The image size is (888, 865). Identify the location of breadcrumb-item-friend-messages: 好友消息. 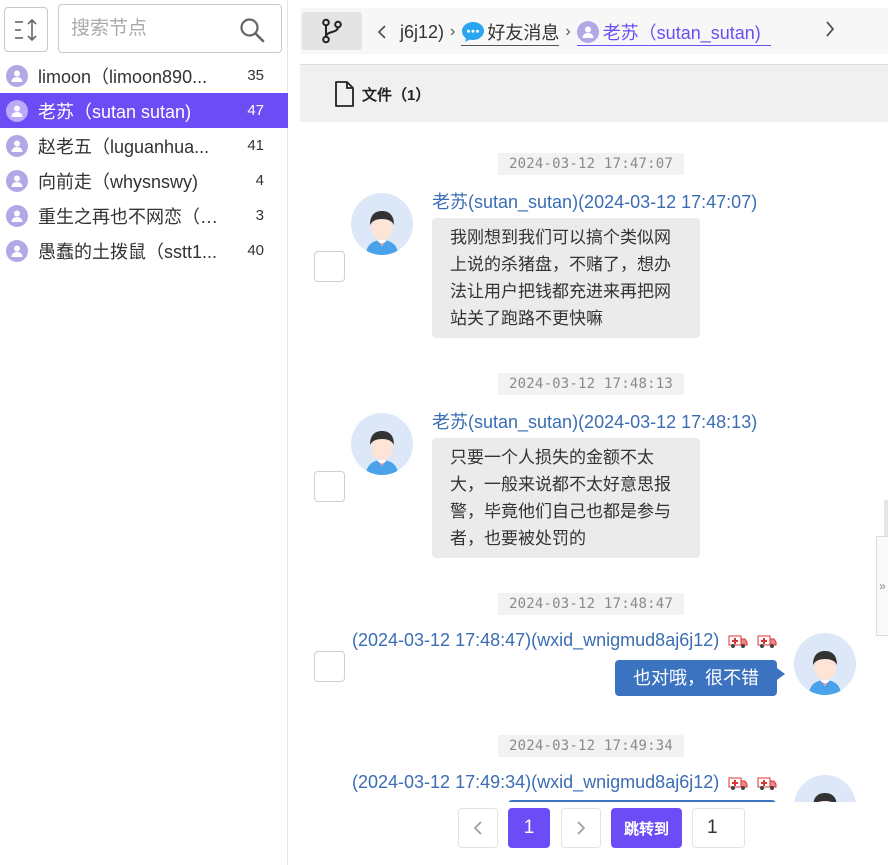
(510, 32).